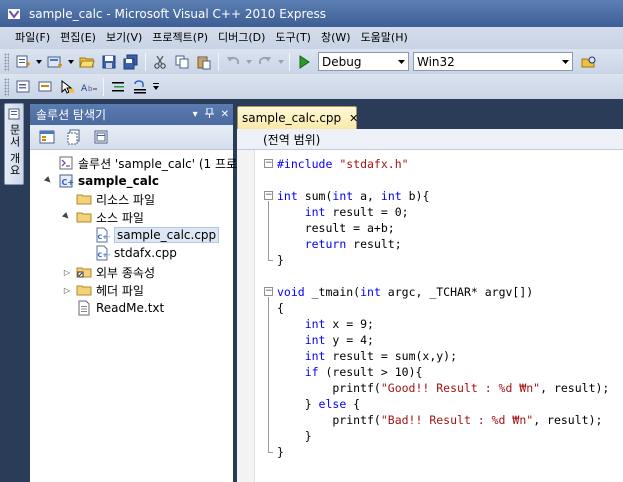 The width and height of the screenshot is (623, 482). I want to click on save-all-icon, so click(131, 62).